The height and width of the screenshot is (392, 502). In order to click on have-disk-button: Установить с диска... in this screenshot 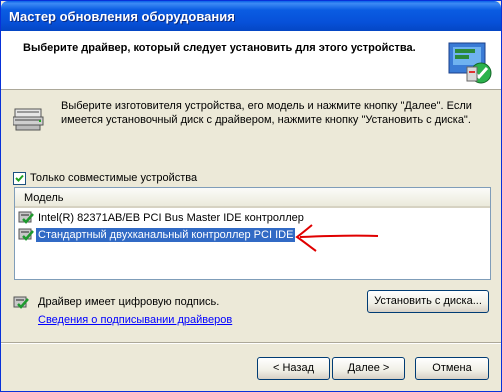, I will do `click(428, 301)`.